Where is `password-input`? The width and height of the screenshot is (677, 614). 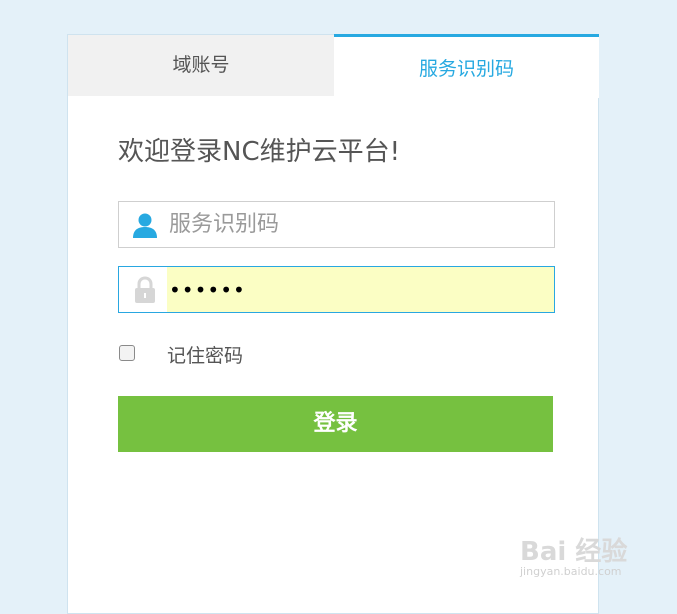 password-input is located at coordinates (359, 289).